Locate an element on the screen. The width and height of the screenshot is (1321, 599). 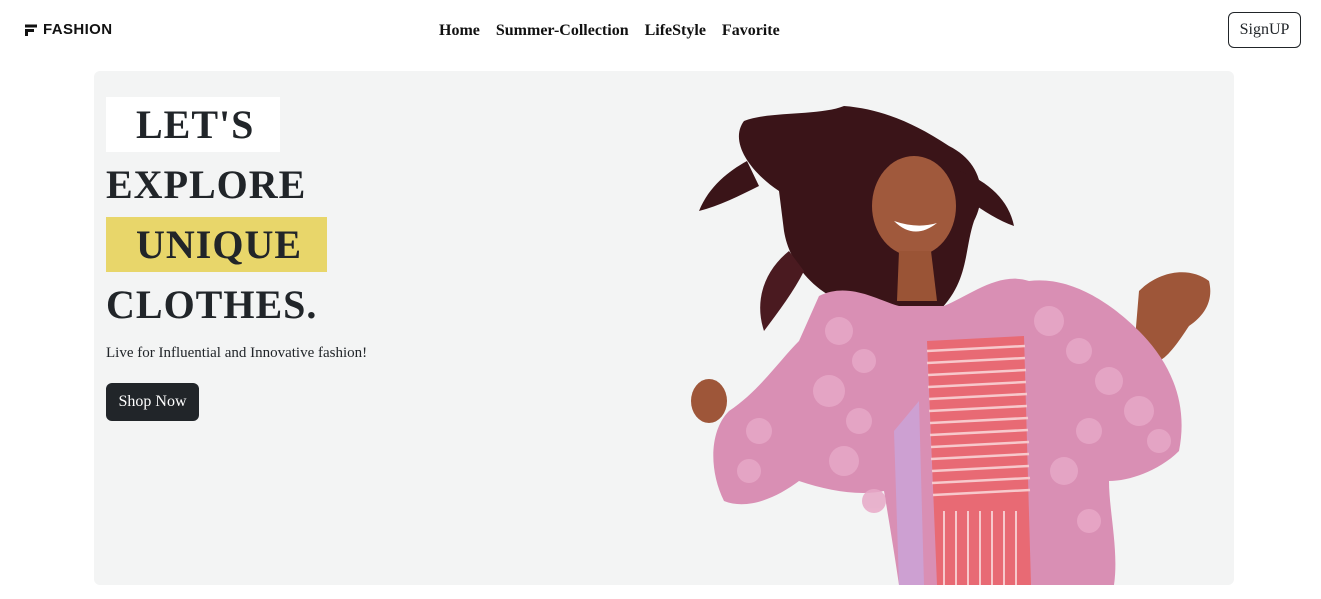
brand-link: FASHION is located at coordinates (68, 29).